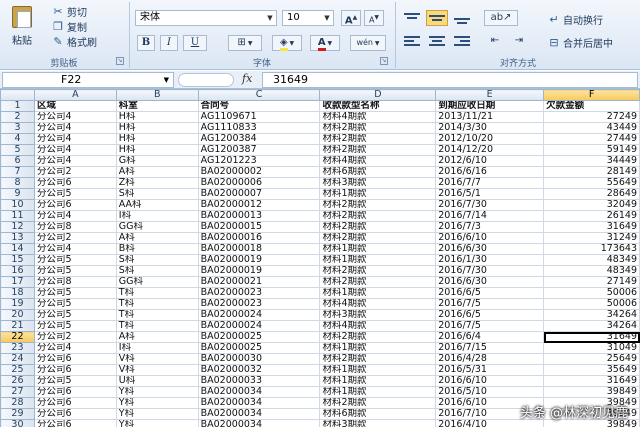  Describe the element at coordinates (17, 370) in the screenshot. I see `row-header: 25` at that location.